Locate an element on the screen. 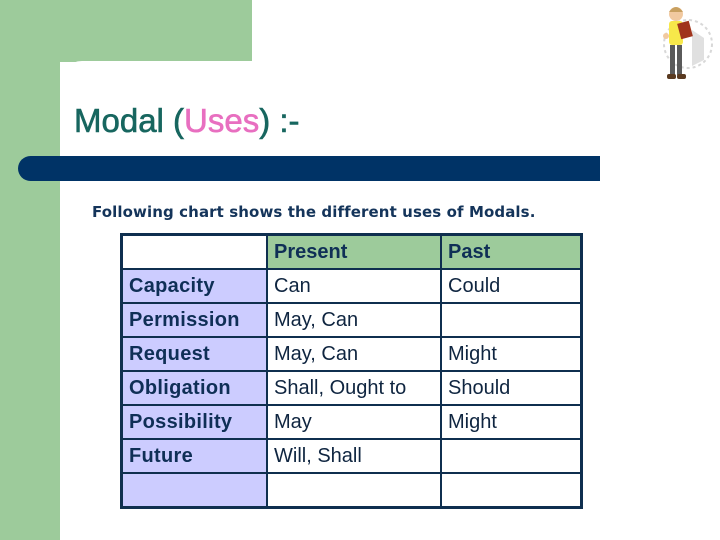  green-sidebar-band is located at coordinates (30, 270).